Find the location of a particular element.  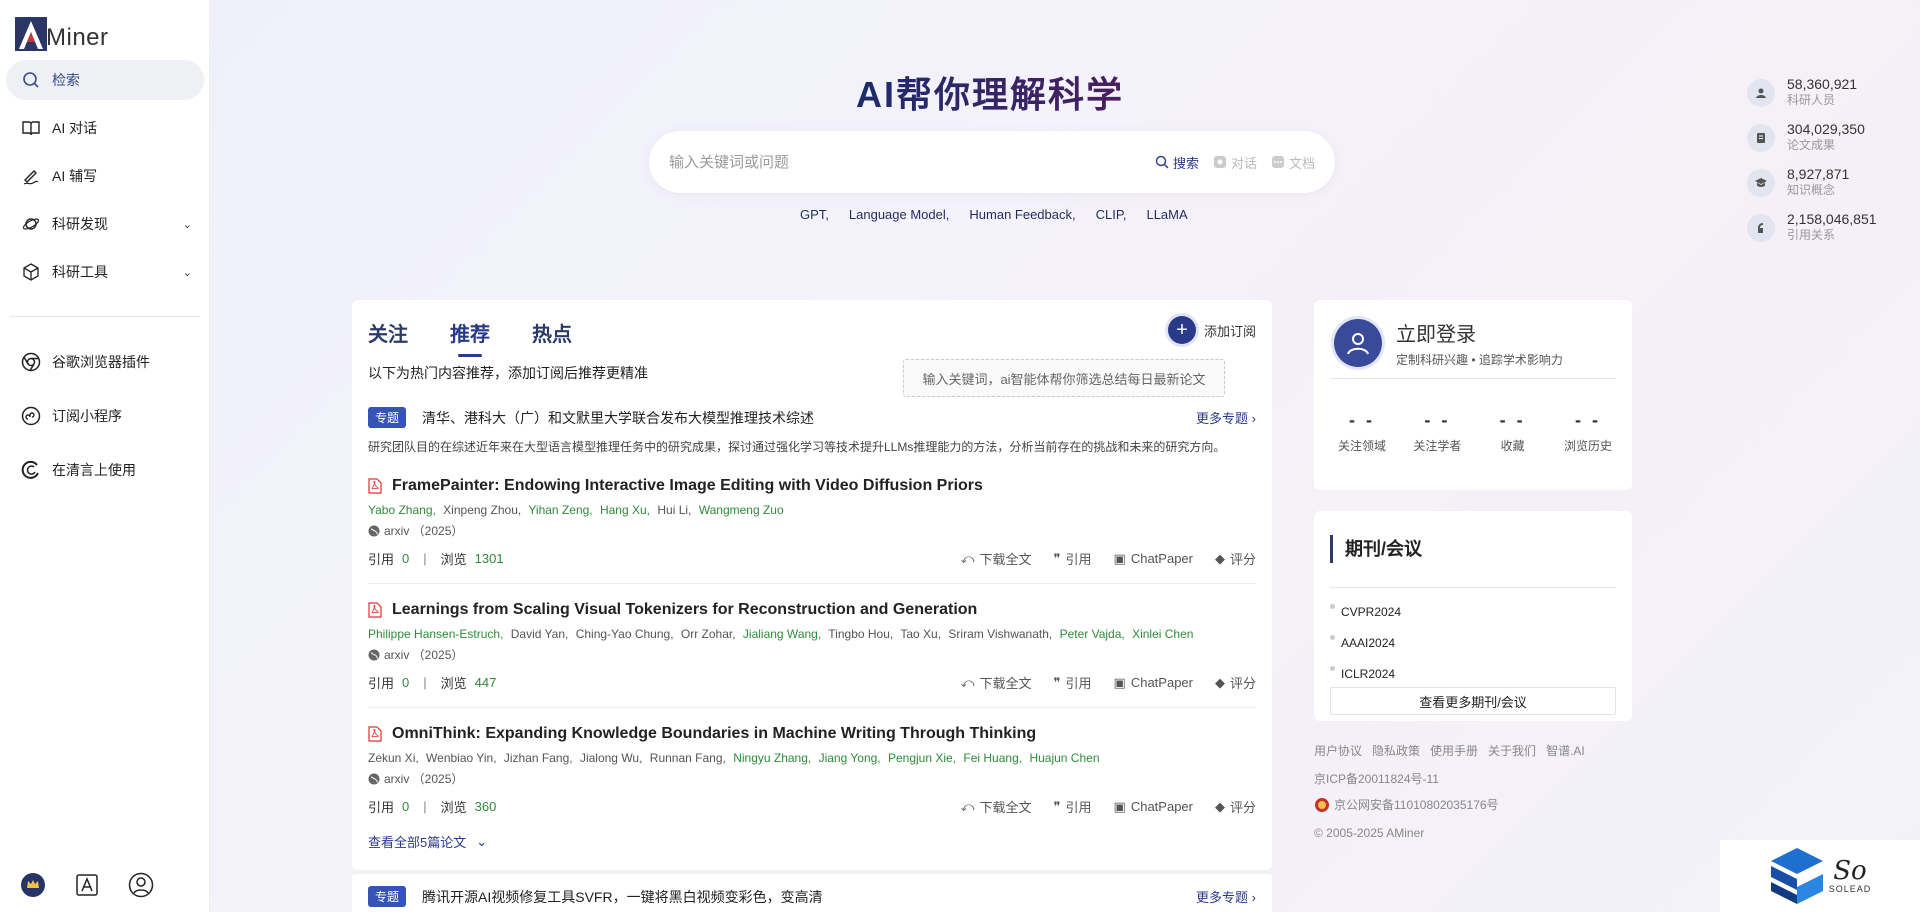

author-link: Jiang Yong, is located at coordinates (850, 758).